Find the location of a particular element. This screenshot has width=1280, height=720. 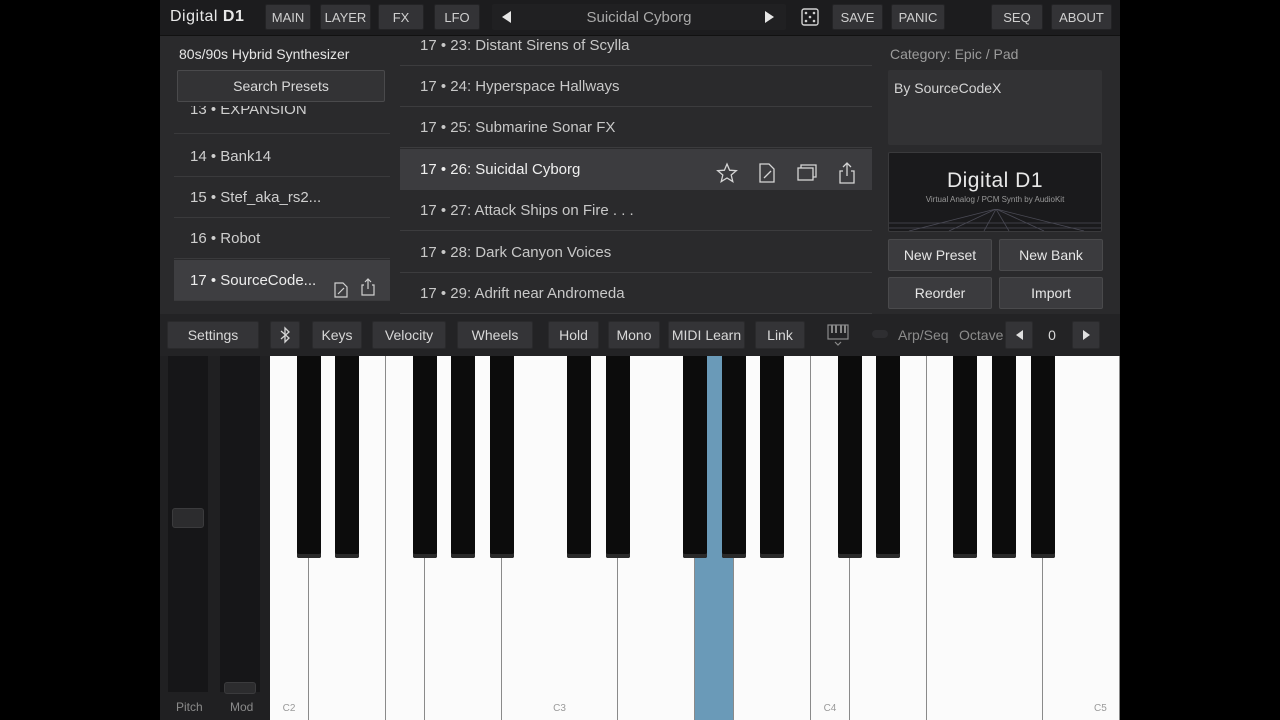

preset-actions is located at coordinates (787, 169).